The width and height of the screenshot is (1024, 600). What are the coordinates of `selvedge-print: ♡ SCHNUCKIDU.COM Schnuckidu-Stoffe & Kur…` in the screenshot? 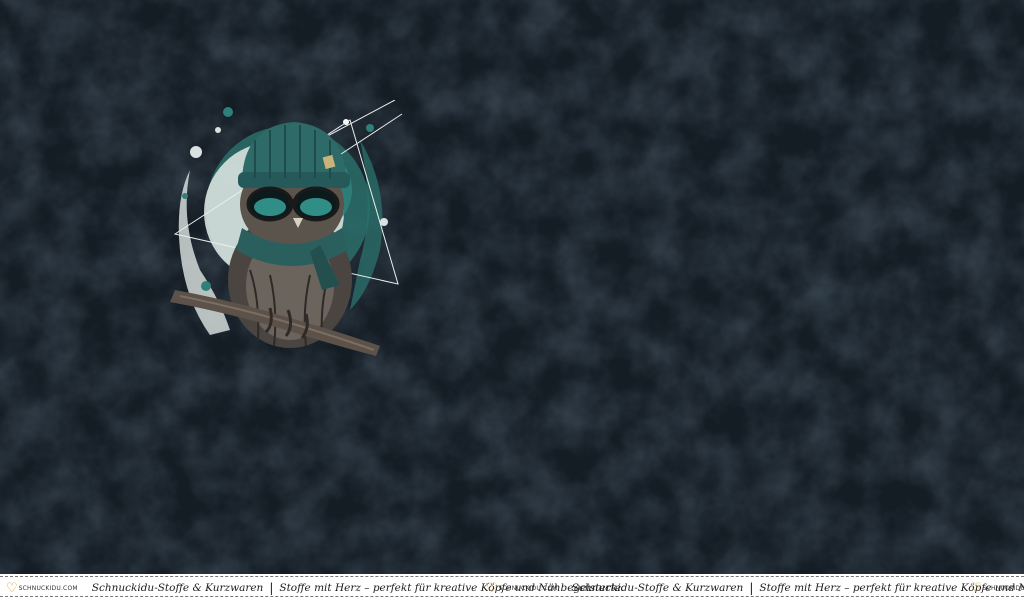 It's located at (755, 588).